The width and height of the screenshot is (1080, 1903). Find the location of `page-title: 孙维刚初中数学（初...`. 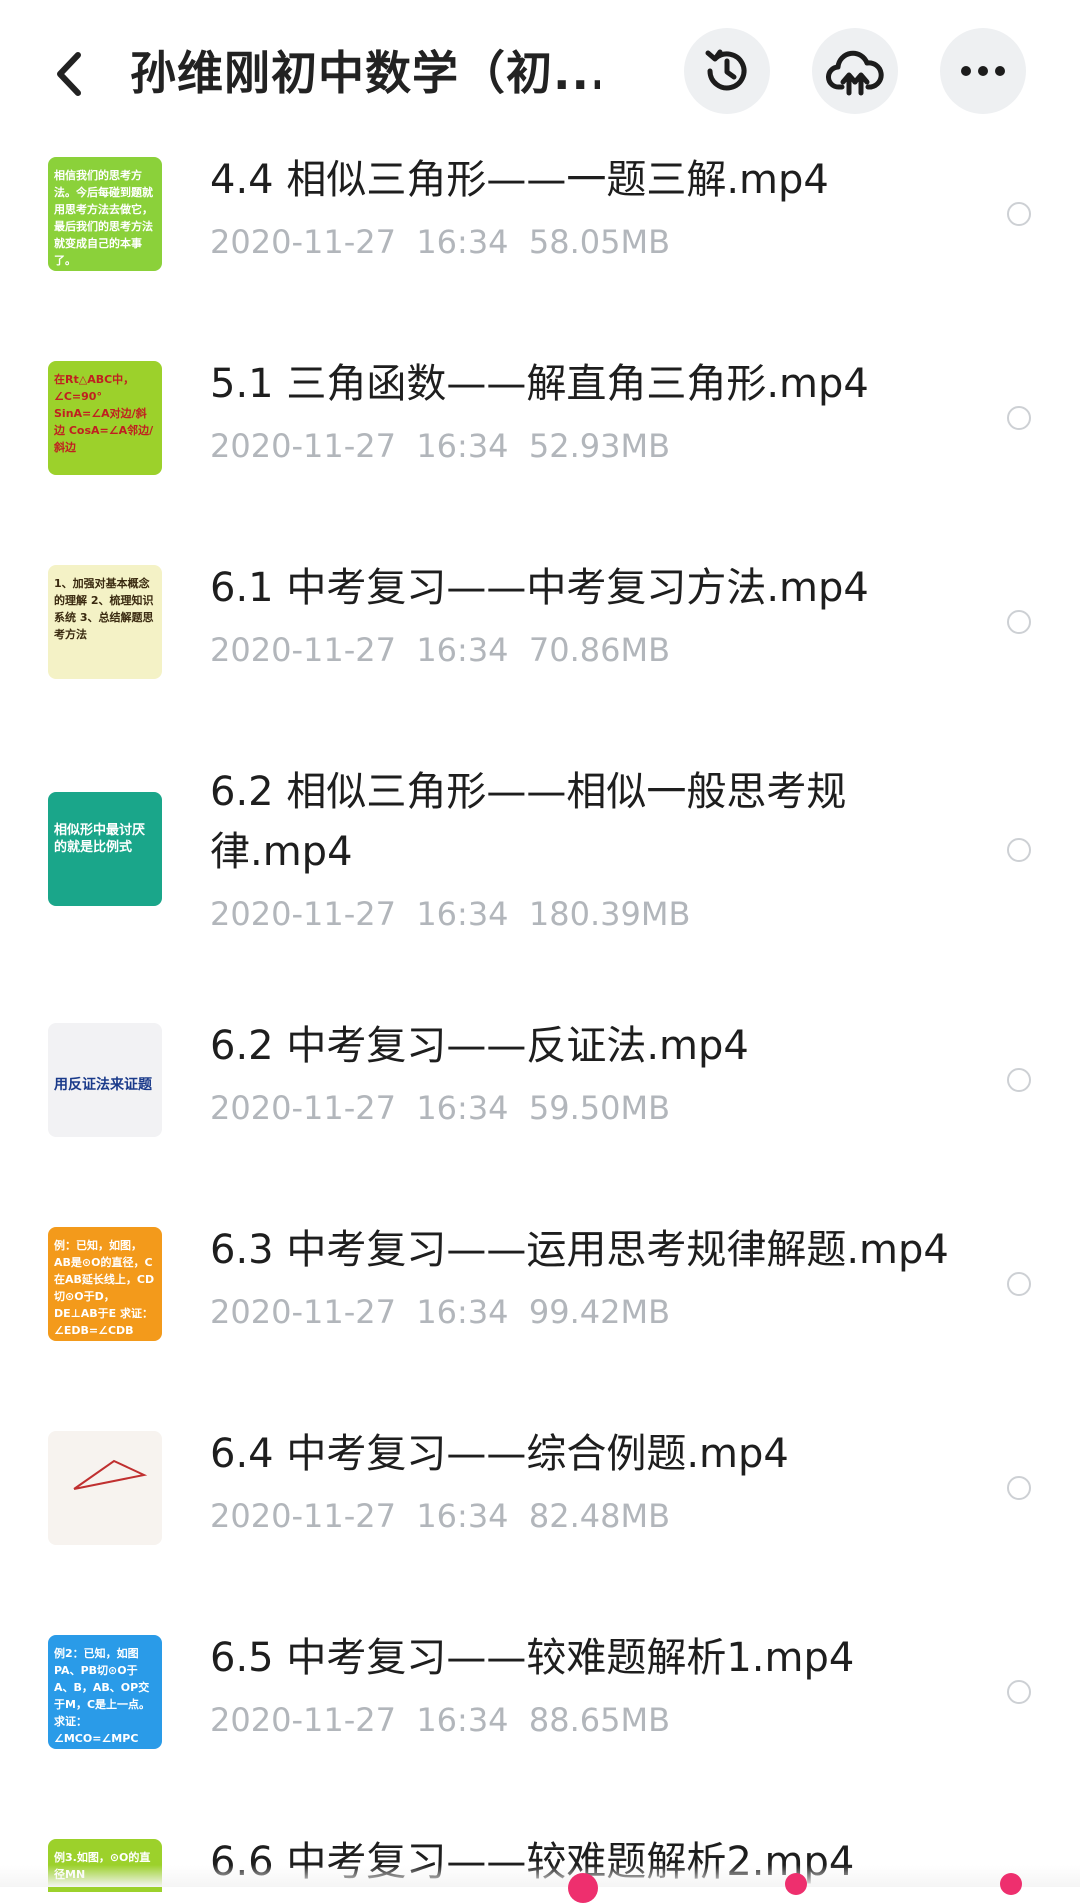

page-title: 孙维刚初中数学（初... is located at coordinates (365, 73).